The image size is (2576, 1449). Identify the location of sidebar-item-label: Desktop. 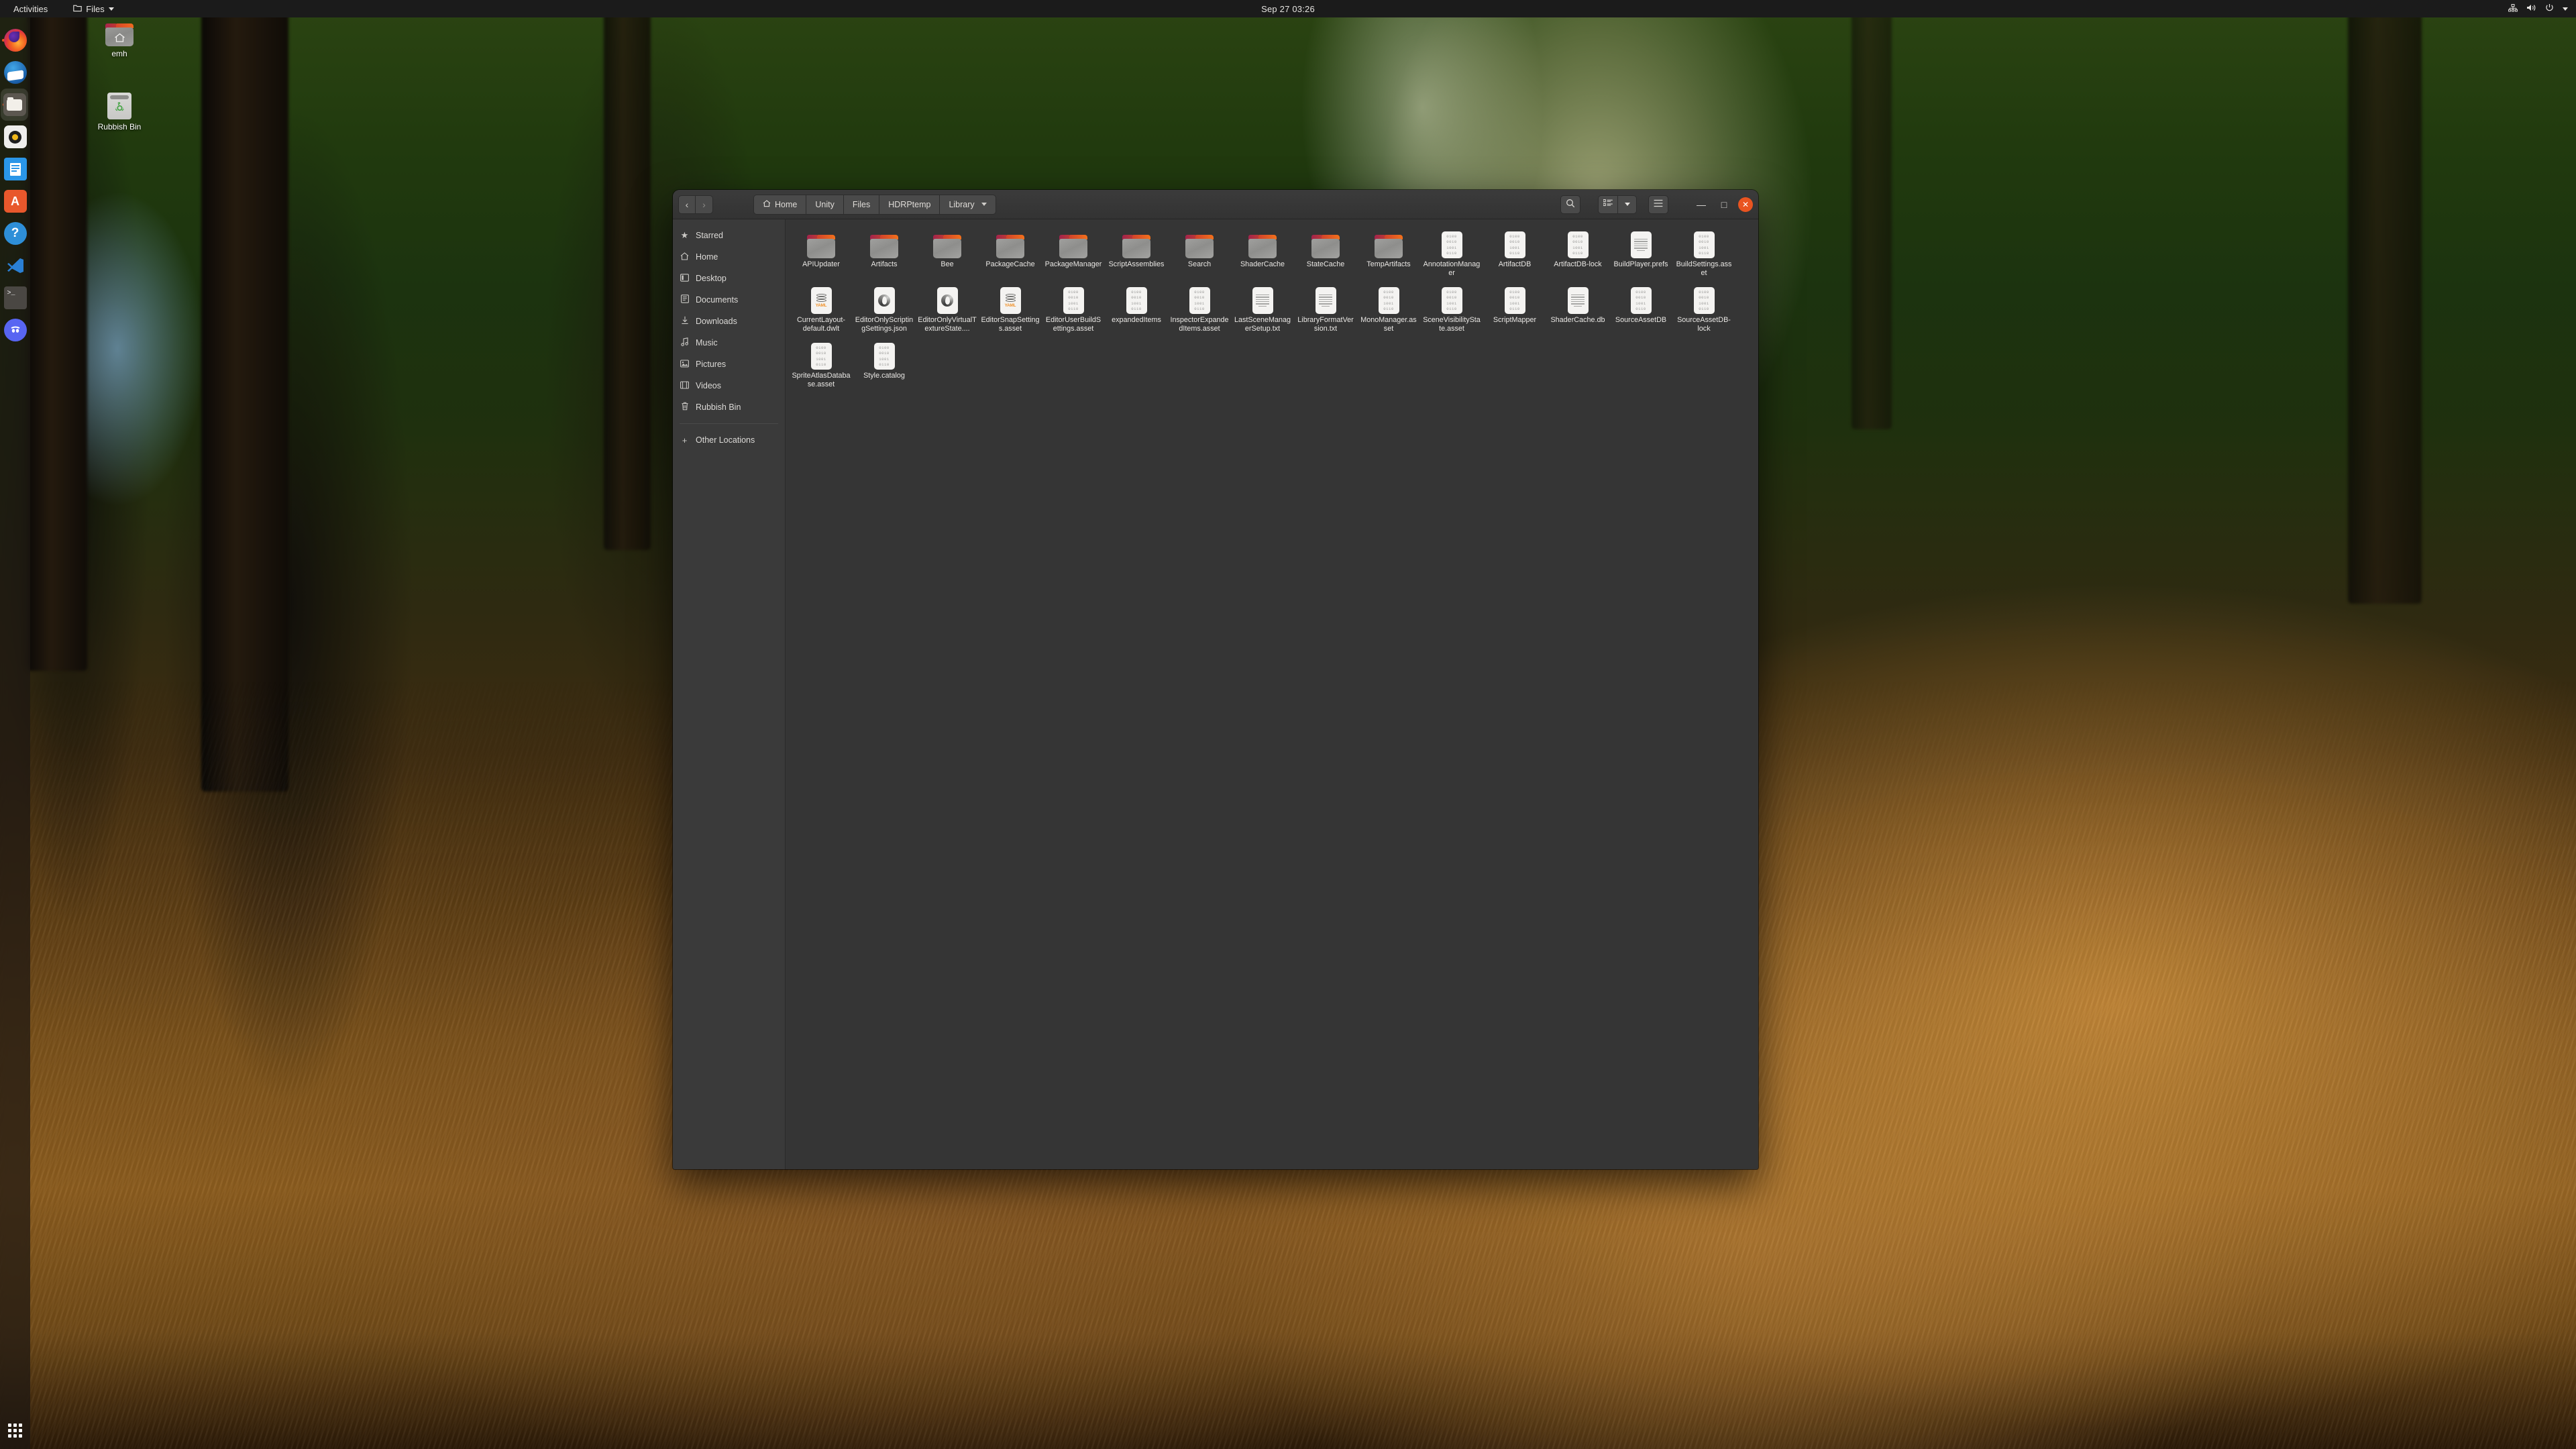
(711, 278).